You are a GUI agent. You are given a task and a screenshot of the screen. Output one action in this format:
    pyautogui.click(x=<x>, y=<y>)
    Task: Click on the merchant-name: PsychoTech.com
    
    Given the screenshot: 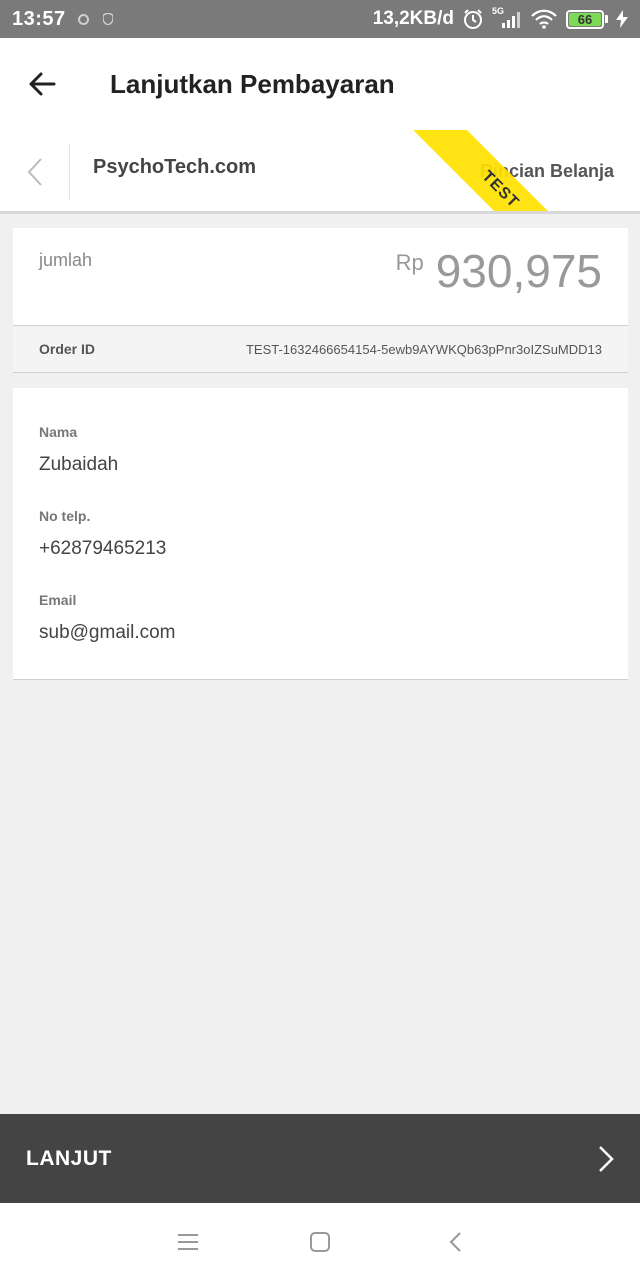 What is the action you would take?
    pyautogui.click(x=175, y=167)
    